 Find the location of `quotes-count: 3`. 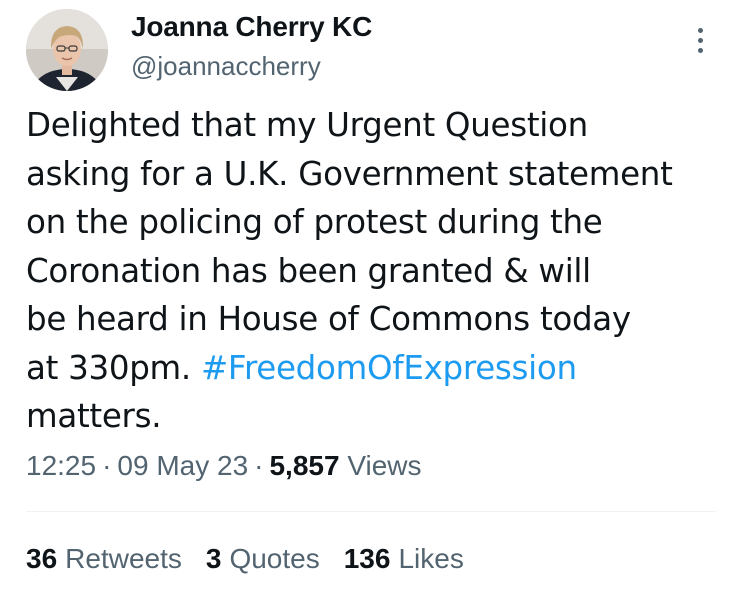

quotes-count: 3 is located at coordinates (213, 558).